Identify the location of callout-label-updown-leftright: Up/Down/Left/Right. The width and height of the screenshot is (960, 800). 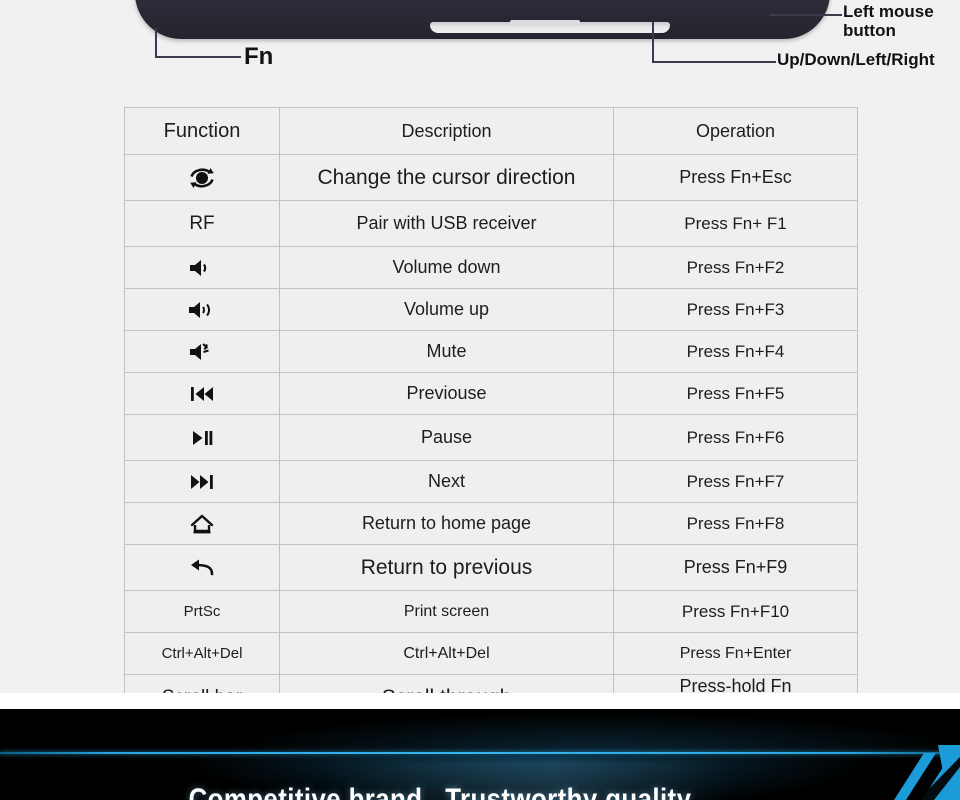
(856, 59).